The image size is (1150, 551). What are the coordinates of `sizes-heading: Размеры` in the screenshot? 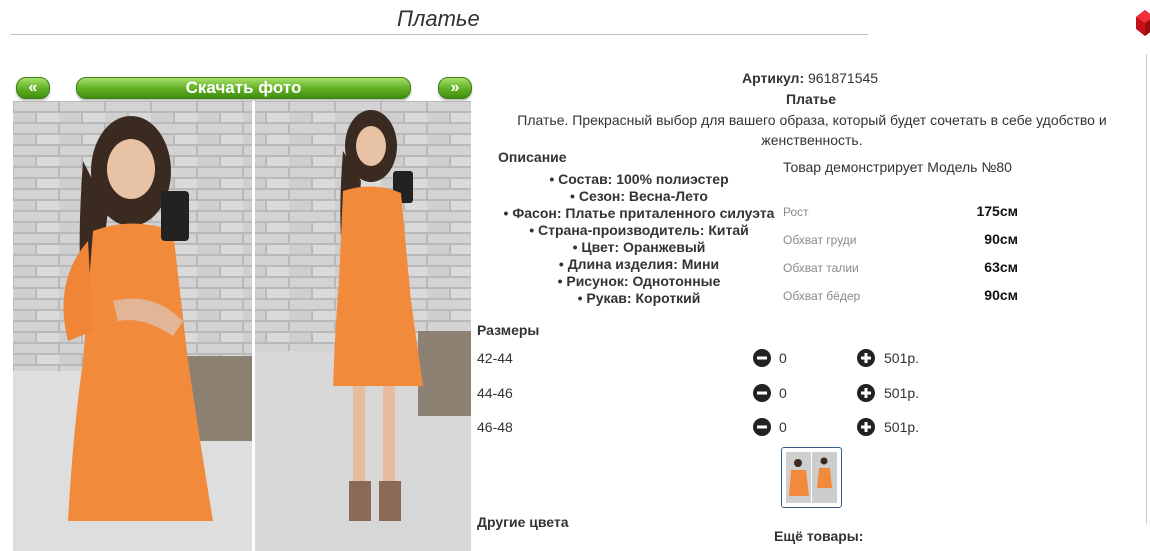 It's located at (508, 330).